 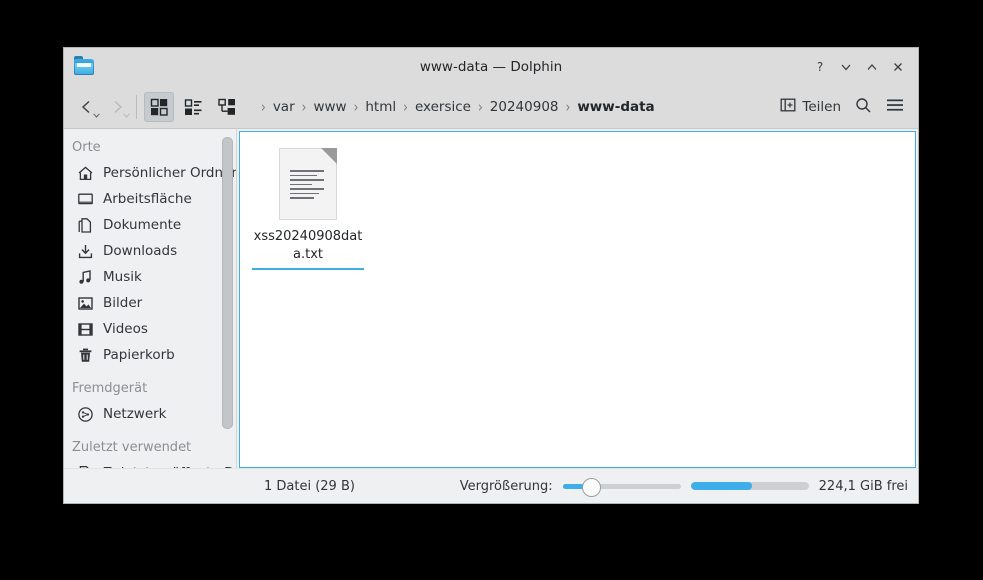 What do you see at coordinates (85, 225) in the screenshot?
I see `documents-icon` at bounding box center [85, 225].